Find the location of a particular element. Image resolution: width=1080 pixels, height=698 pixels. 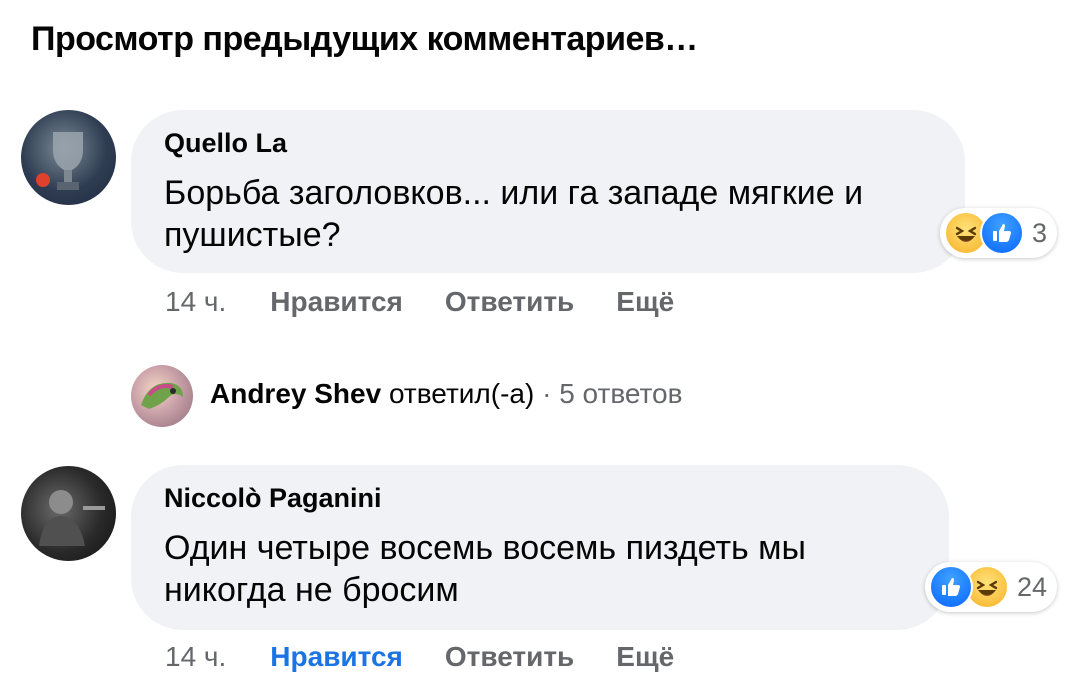

replies-summary-link: Andrey Shev ответил(-а) · 5 ответов is located at coordinates (446, 394).